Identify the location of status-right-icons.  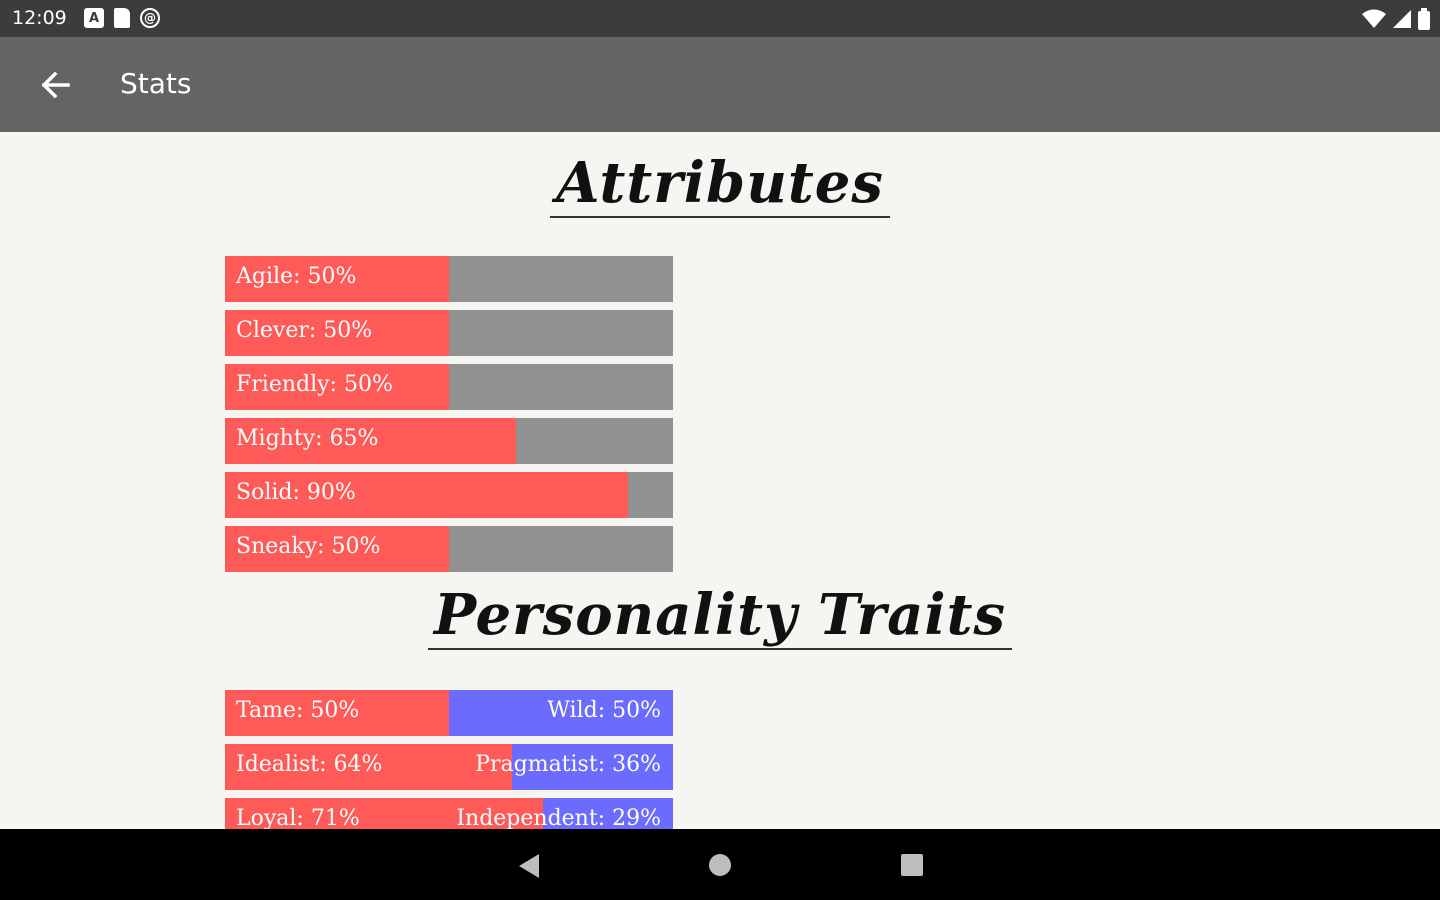
(1396, 19).